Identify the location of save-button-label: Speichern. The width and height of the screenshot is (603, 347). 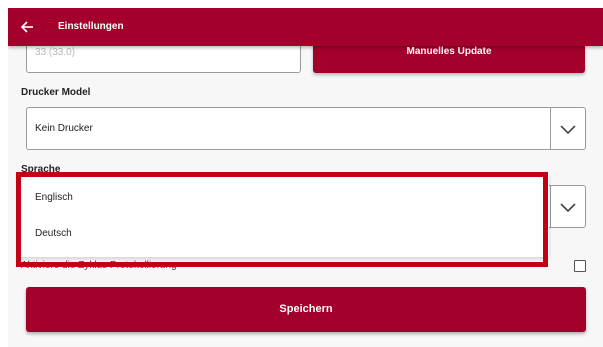
(306, 309).